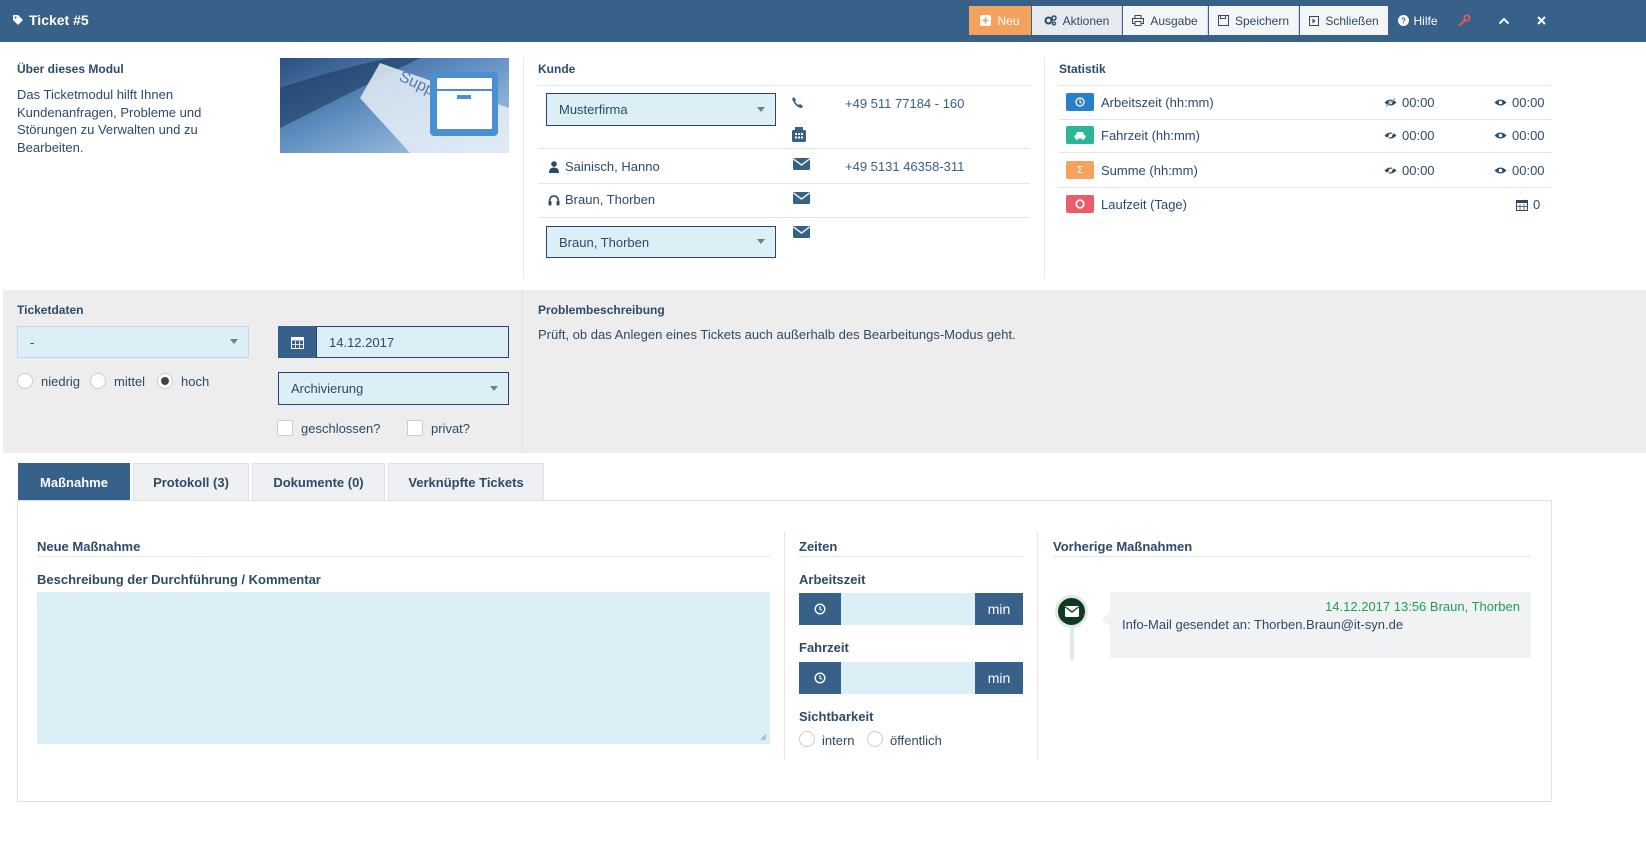  What do you see at coordinates (415, 428) in the screenshot?
I see `private-checkbox` at bounding box center [415, 428].